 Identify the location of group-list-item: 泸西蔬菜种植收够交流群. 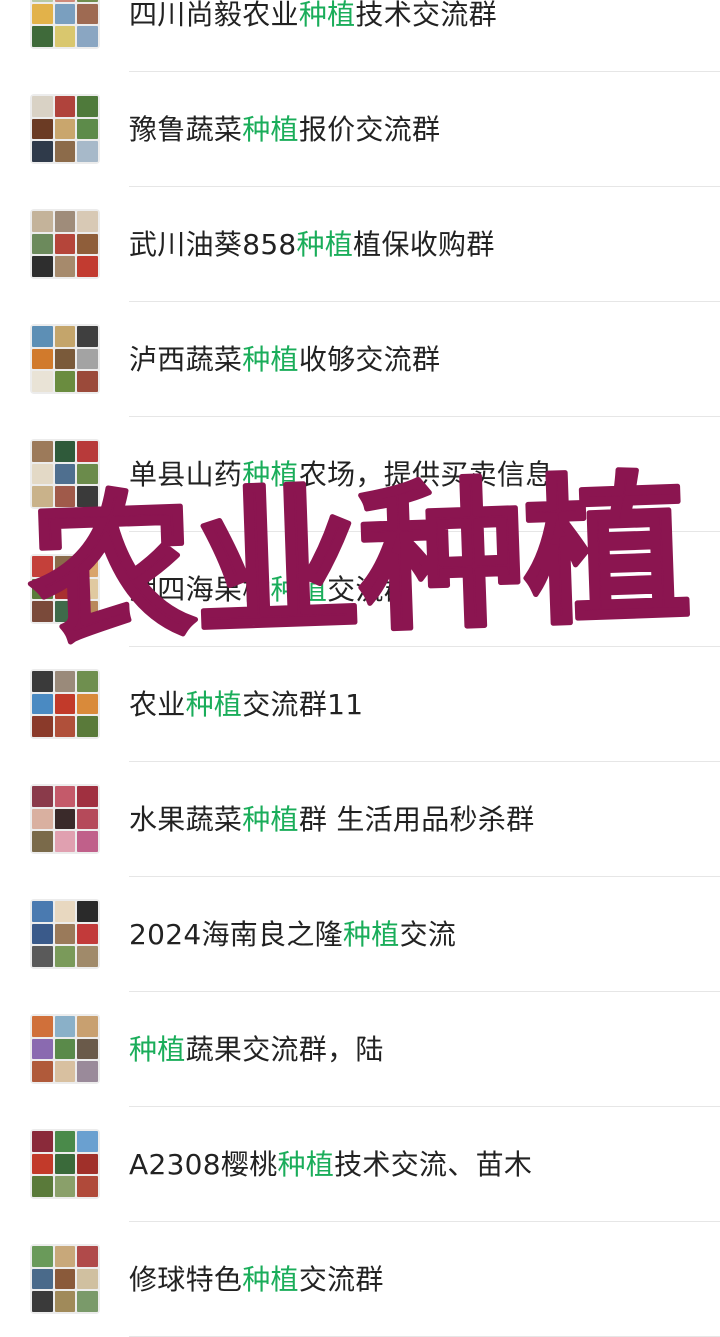
(360, 359).